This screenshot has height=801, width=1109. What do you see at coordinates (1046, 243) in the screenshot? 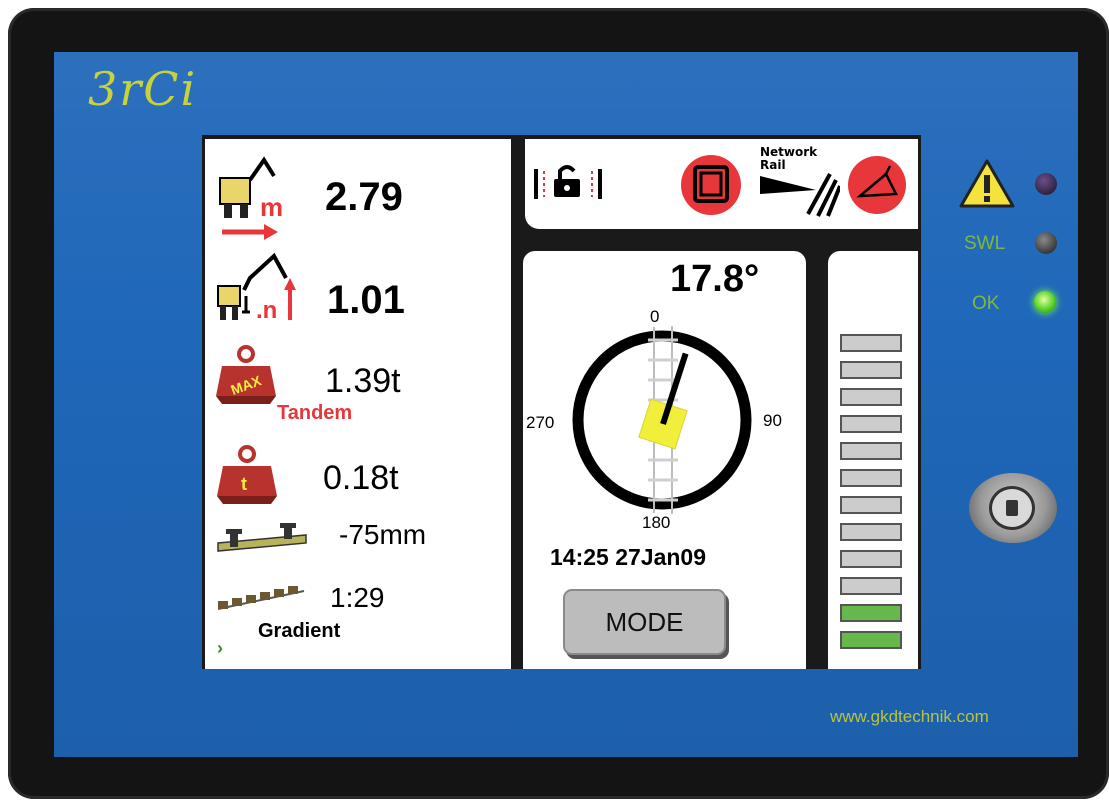
I see `swl-led` at bounding box center [1046, 243].